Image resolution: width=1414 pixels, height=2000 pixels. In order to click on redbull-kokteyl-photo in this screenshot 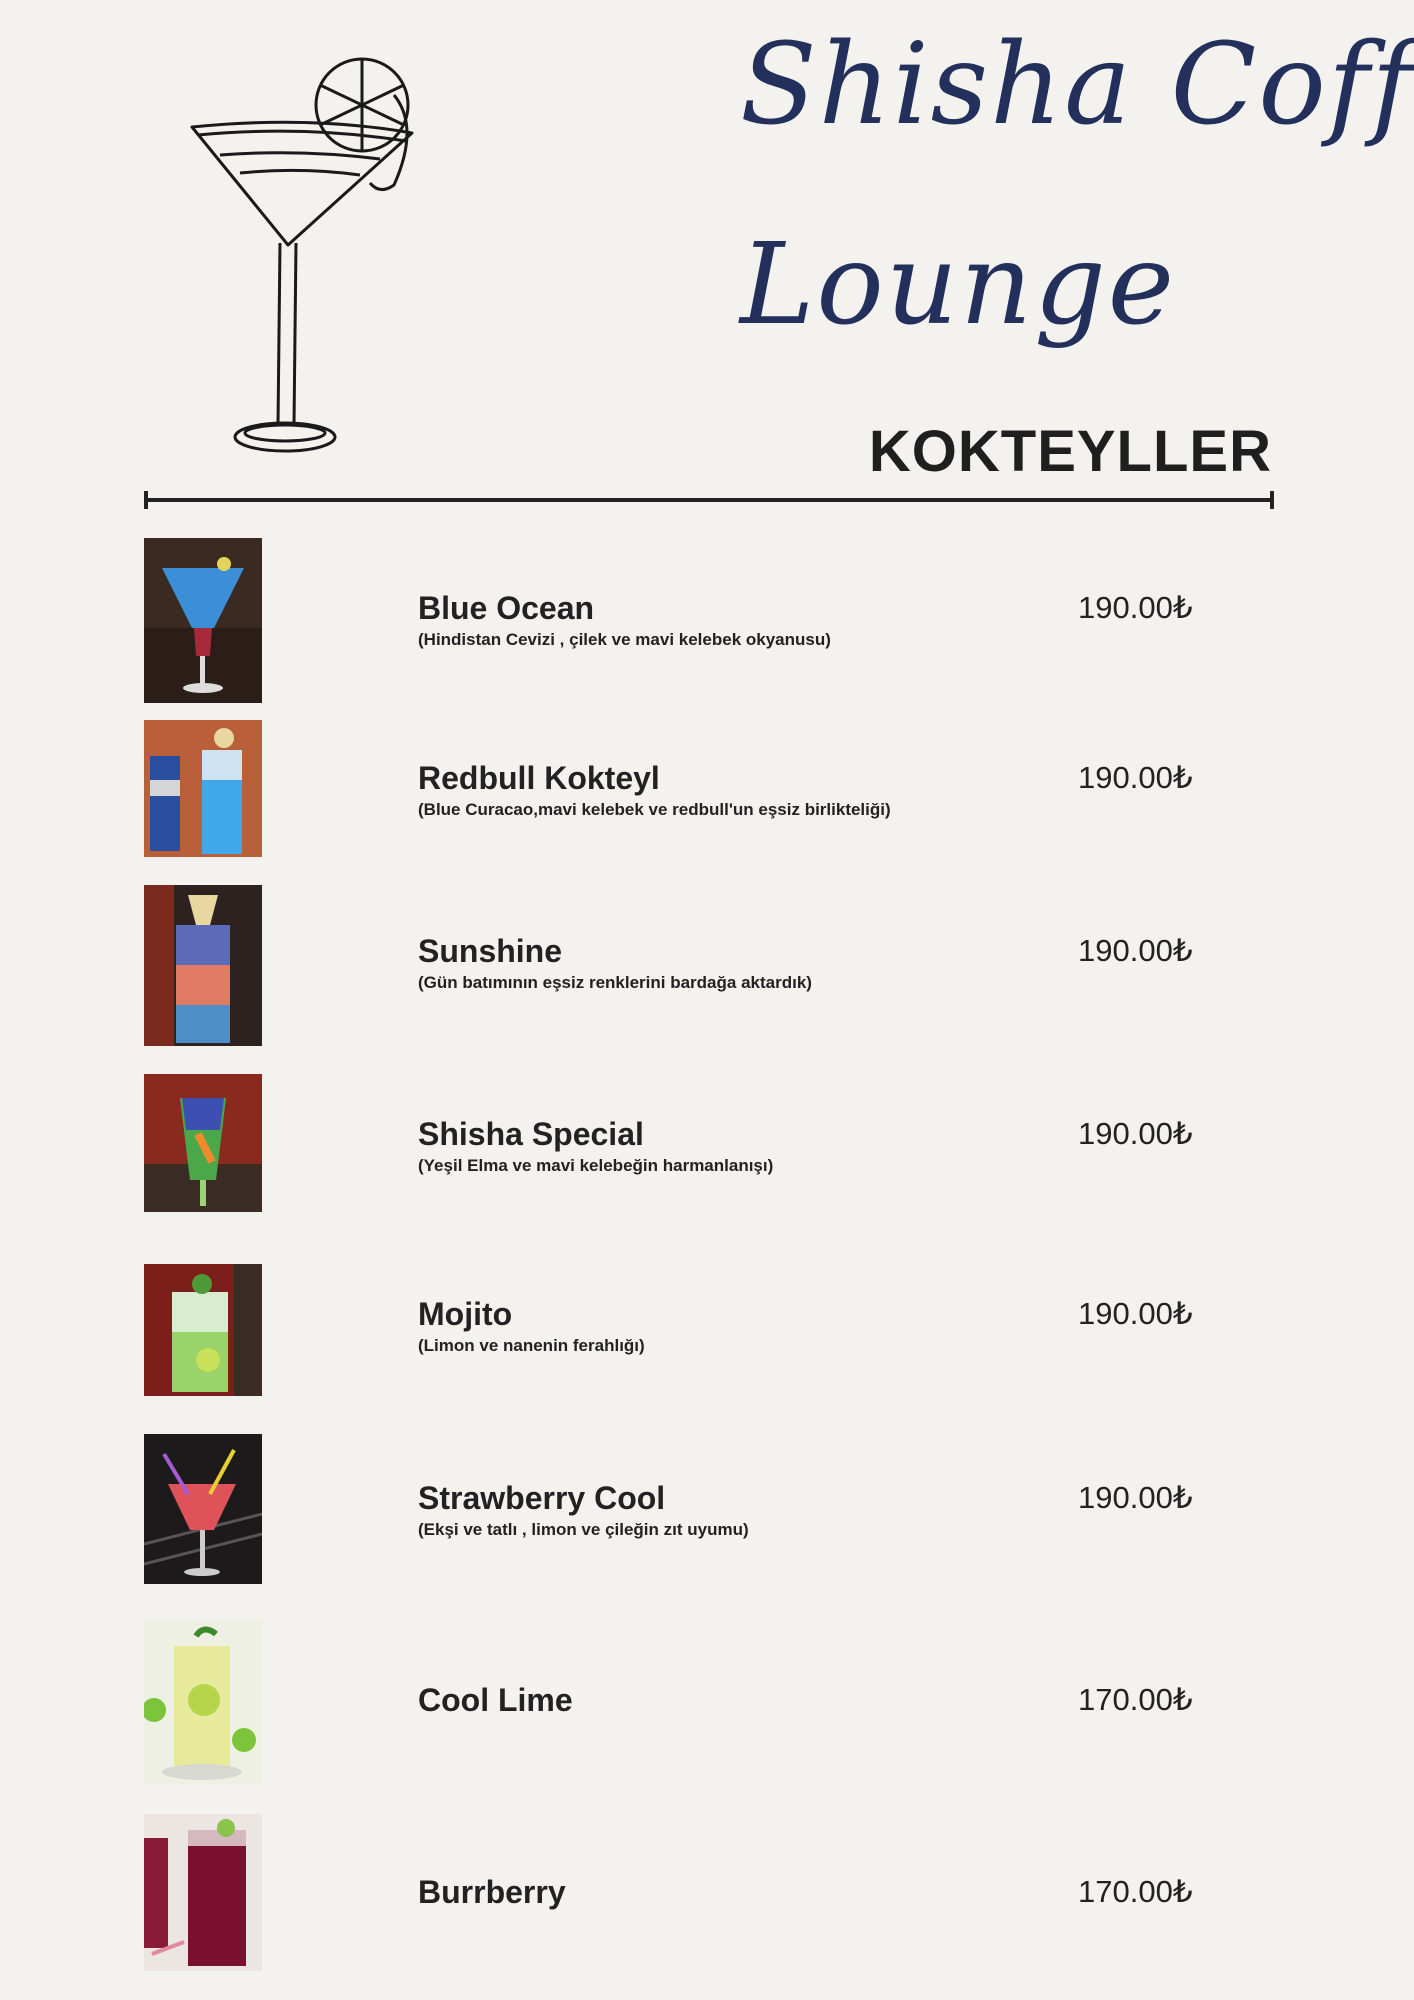, I will do `click(203, 788)`.